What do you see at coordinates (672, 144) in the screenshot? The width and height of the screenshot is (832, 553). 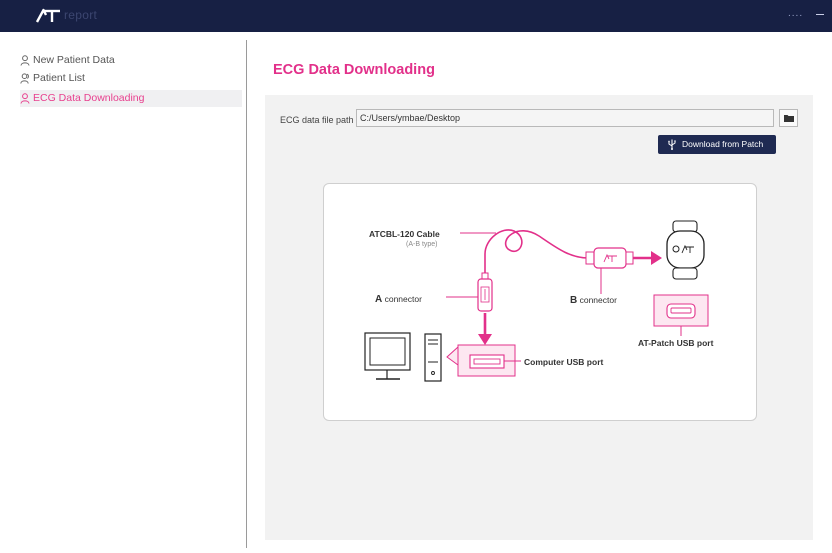 I see `usb-icon` at bounding box center [672, 144].